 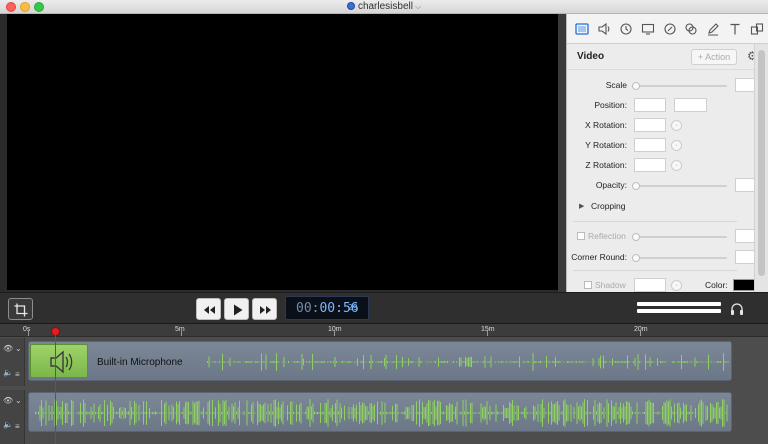 What do you see at coordinates (670, 29) in the screenshot?
I see `annotation-icon` at bounding box center [670, 29].